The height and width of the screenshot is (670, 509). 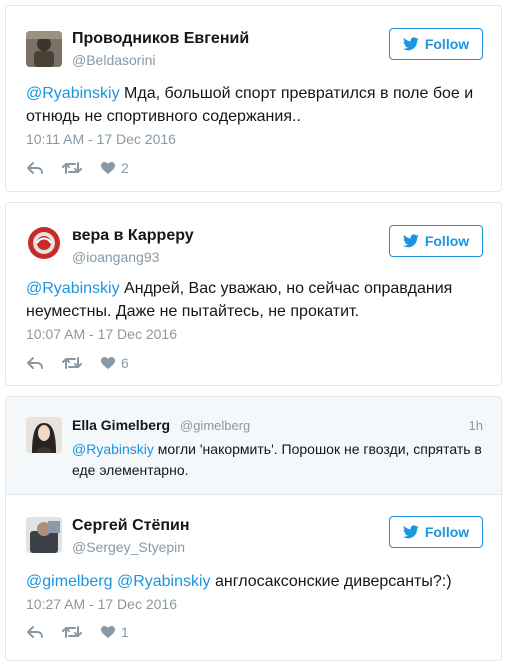 I want to click on like-button: 6, so click(x=114, y=363).